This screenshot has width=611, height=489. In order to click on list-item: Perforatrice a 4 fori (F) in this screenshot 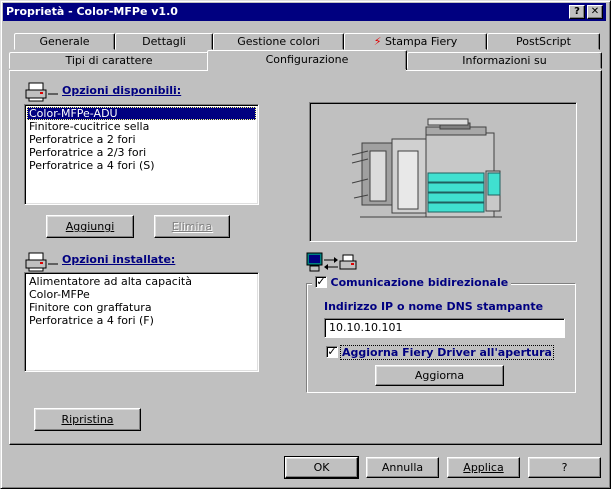, I will do `click(141, 320)`.